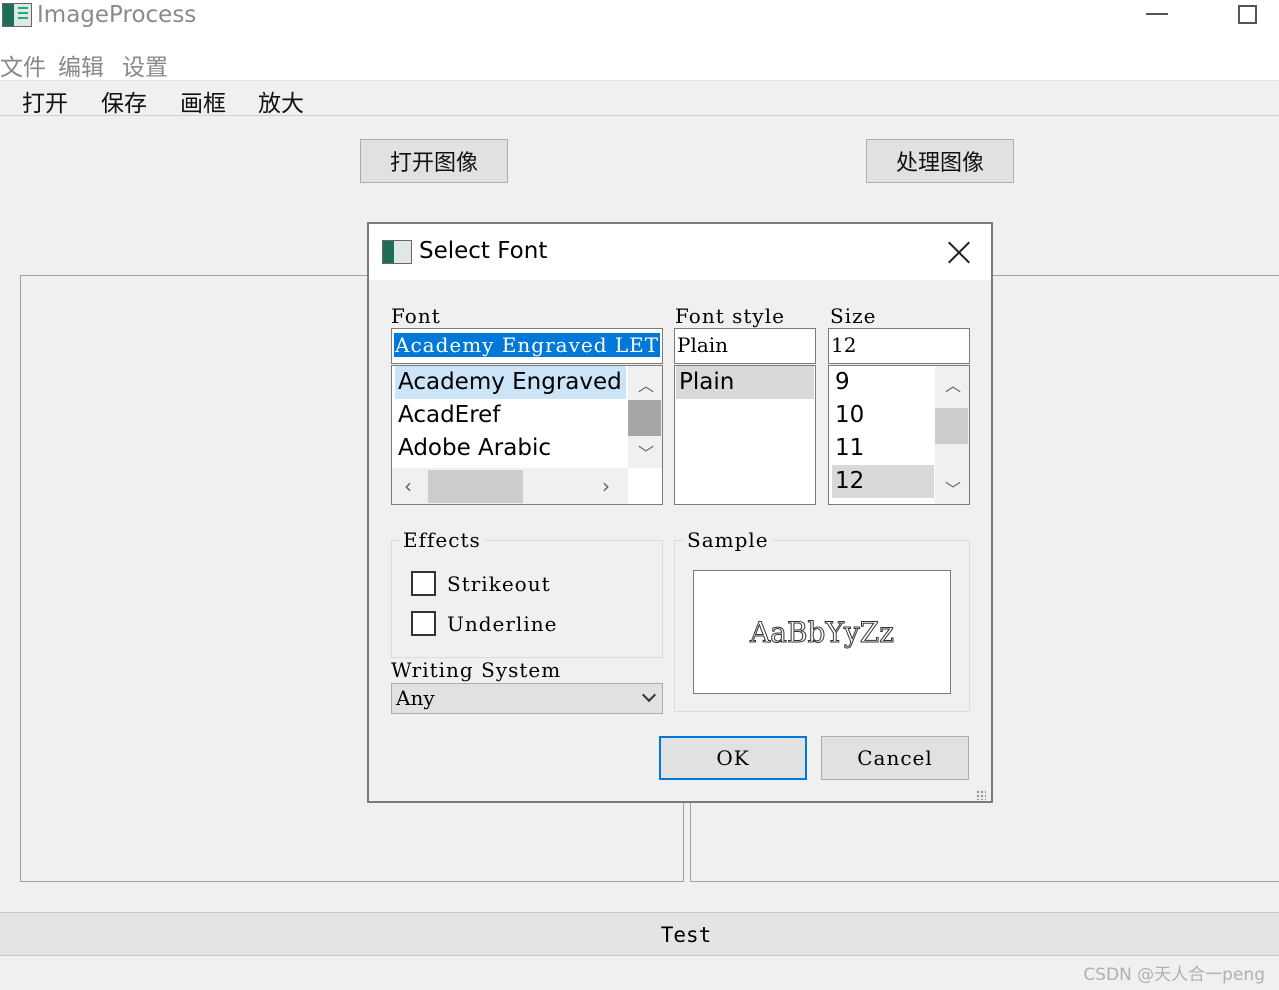 Image resolution: width=1279 pixels, height=990 pixels. I want to click on font-label: Font, so click(416, 316).